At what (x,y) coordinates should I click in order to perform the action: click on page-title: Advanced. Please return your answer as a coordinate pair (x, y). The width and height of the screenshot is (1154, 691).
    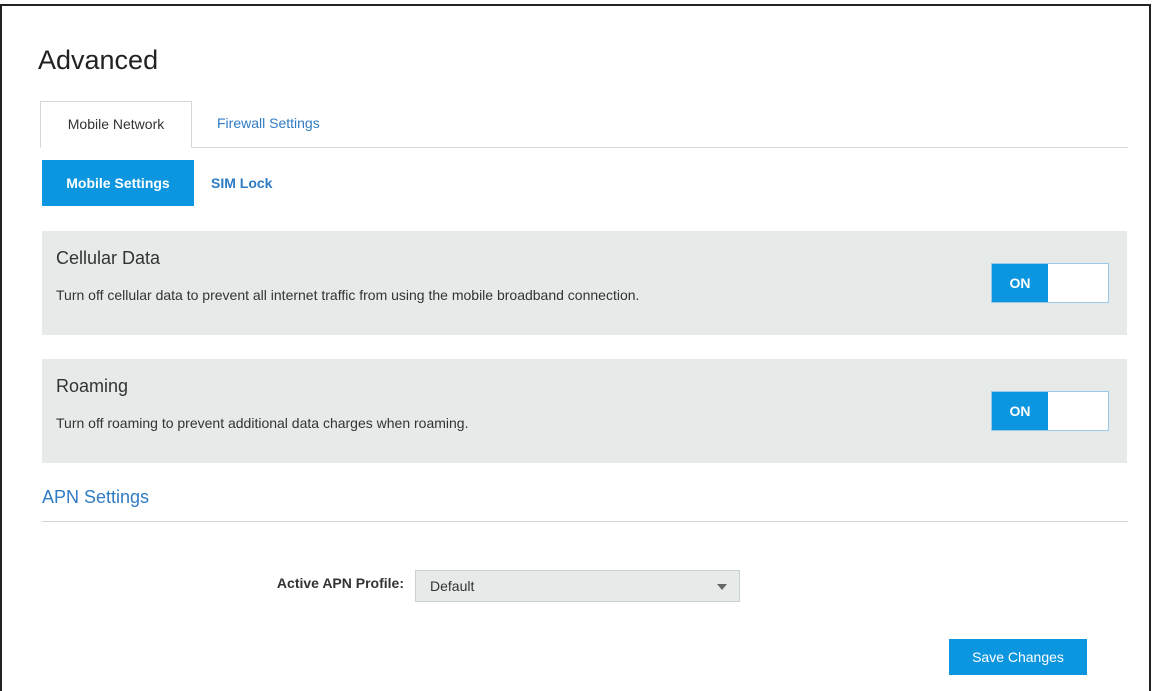
    Looking at the image, I should click on (98, 60).